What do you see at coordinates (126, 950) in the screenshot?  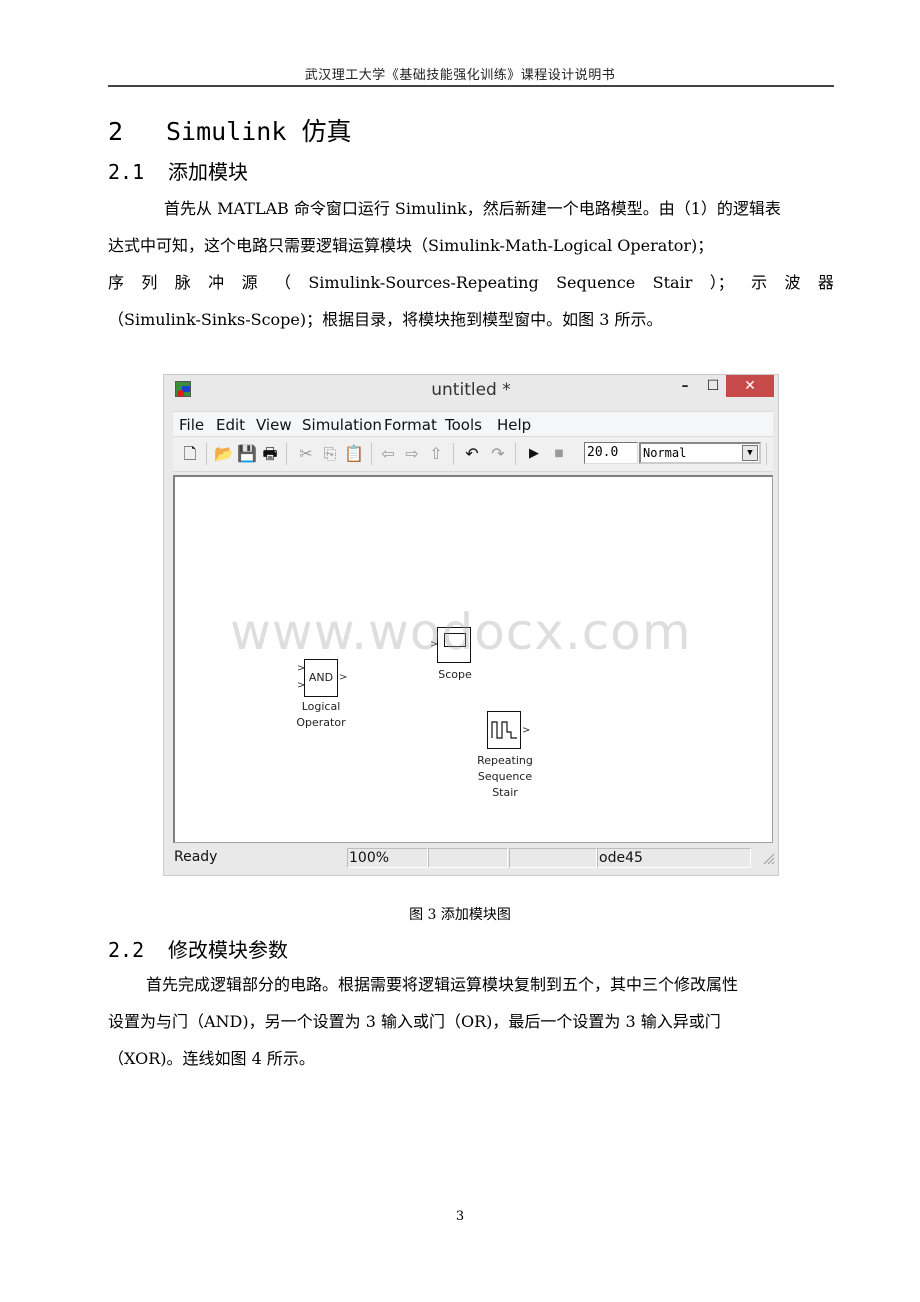 I see `subsection-number: 2.2` at bounding box center [126, 950].